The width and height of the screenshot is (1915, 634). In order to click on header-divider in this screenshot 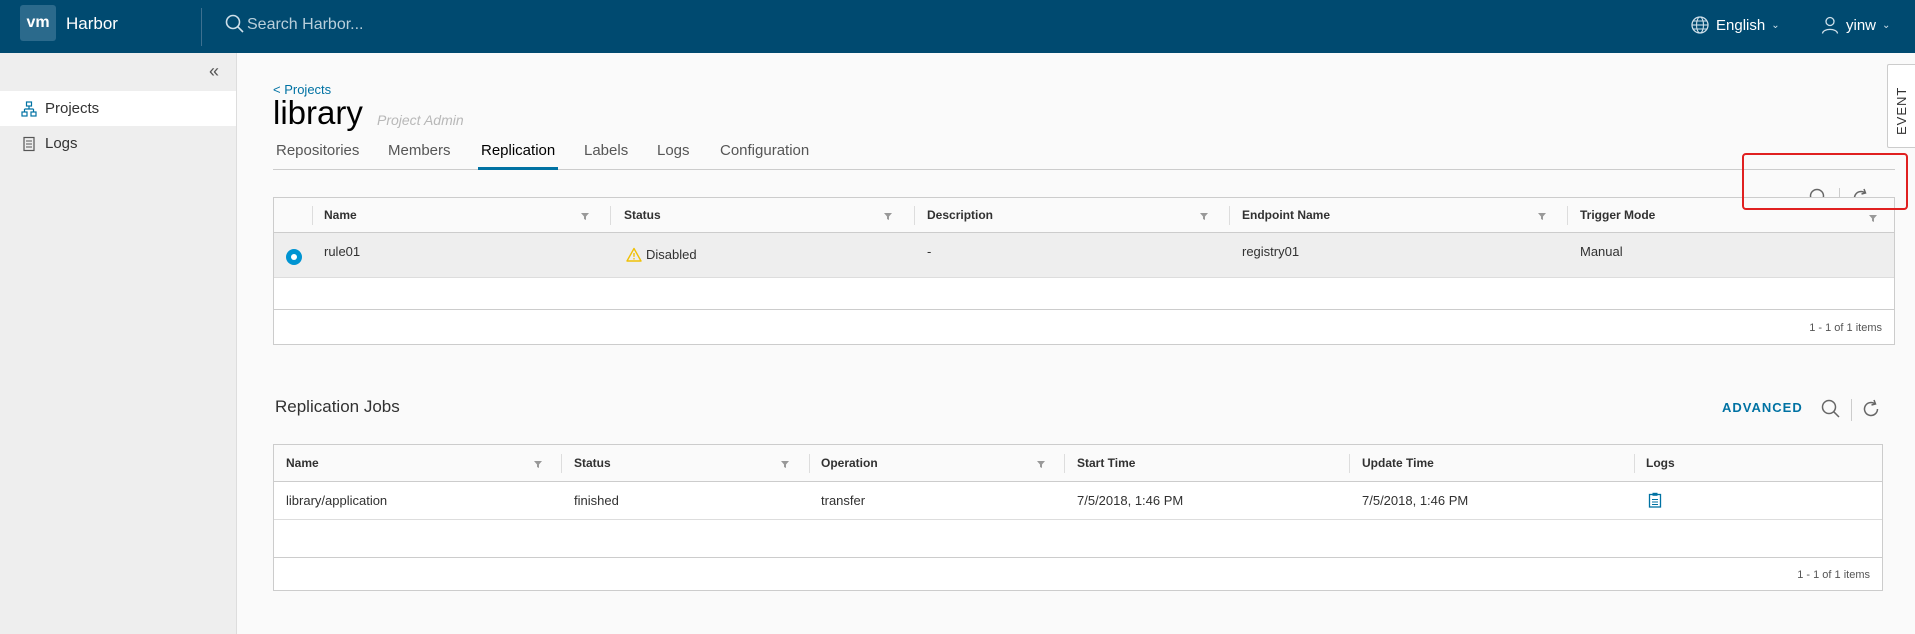, I will do `click(201, 27)`.